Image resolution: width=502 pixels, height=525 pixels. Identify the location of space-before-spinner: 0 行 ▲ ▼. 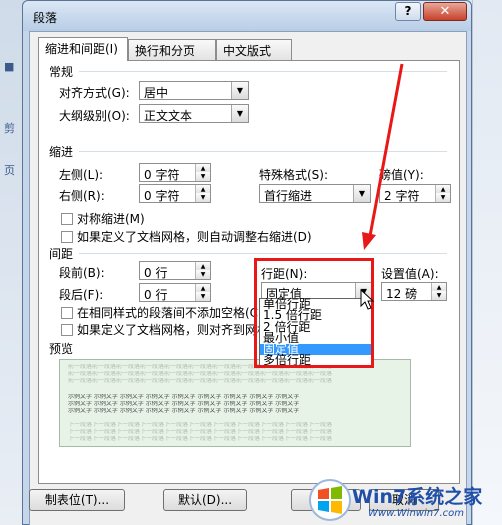
(175, 270).